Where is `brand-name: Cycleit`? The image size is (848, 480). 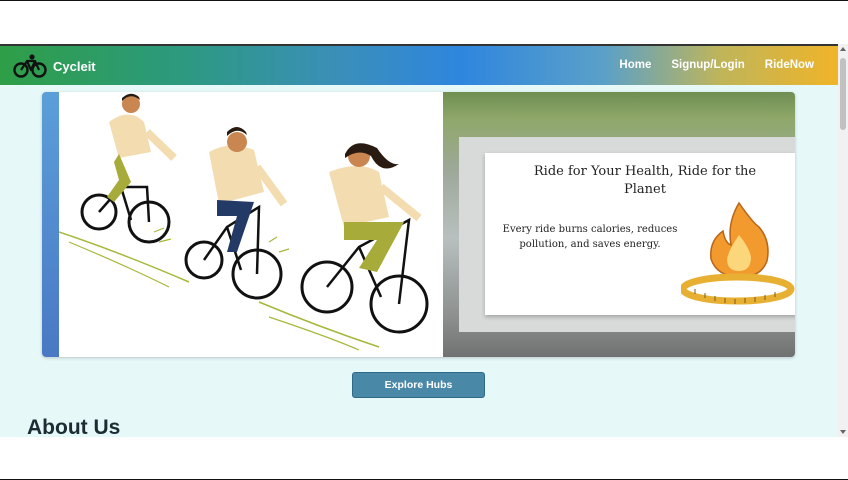
brand-name: Cycleit is located at coordinates (74, 66).